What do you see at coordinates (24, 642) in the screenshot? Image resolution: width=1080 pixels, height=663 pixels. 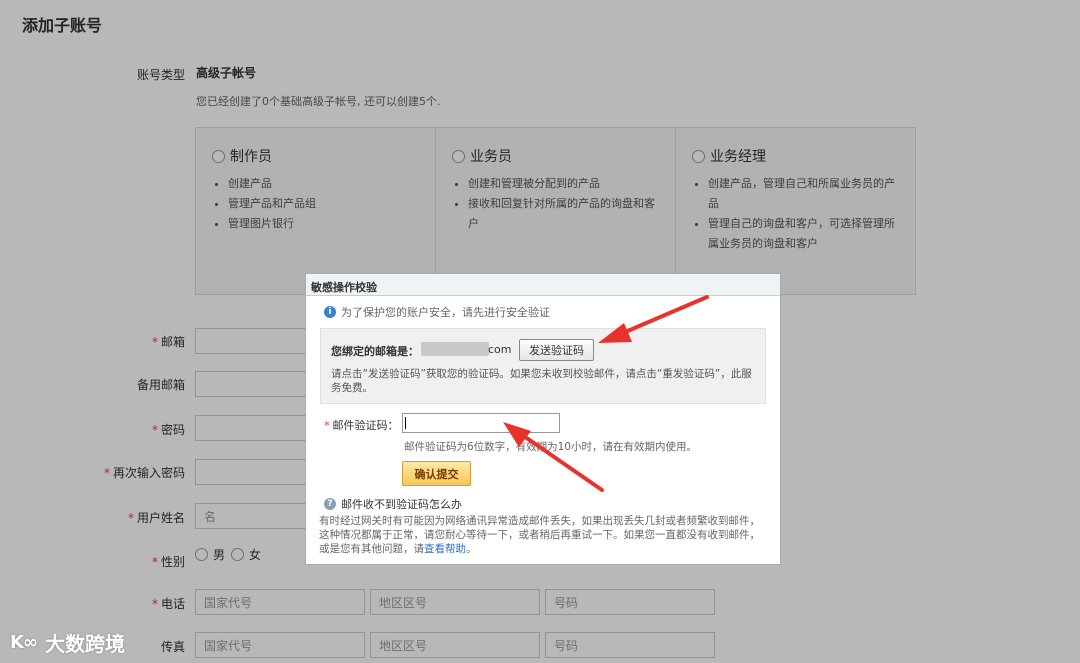 I see `watermark-logo: K∞` at bounding box center [24, 642].